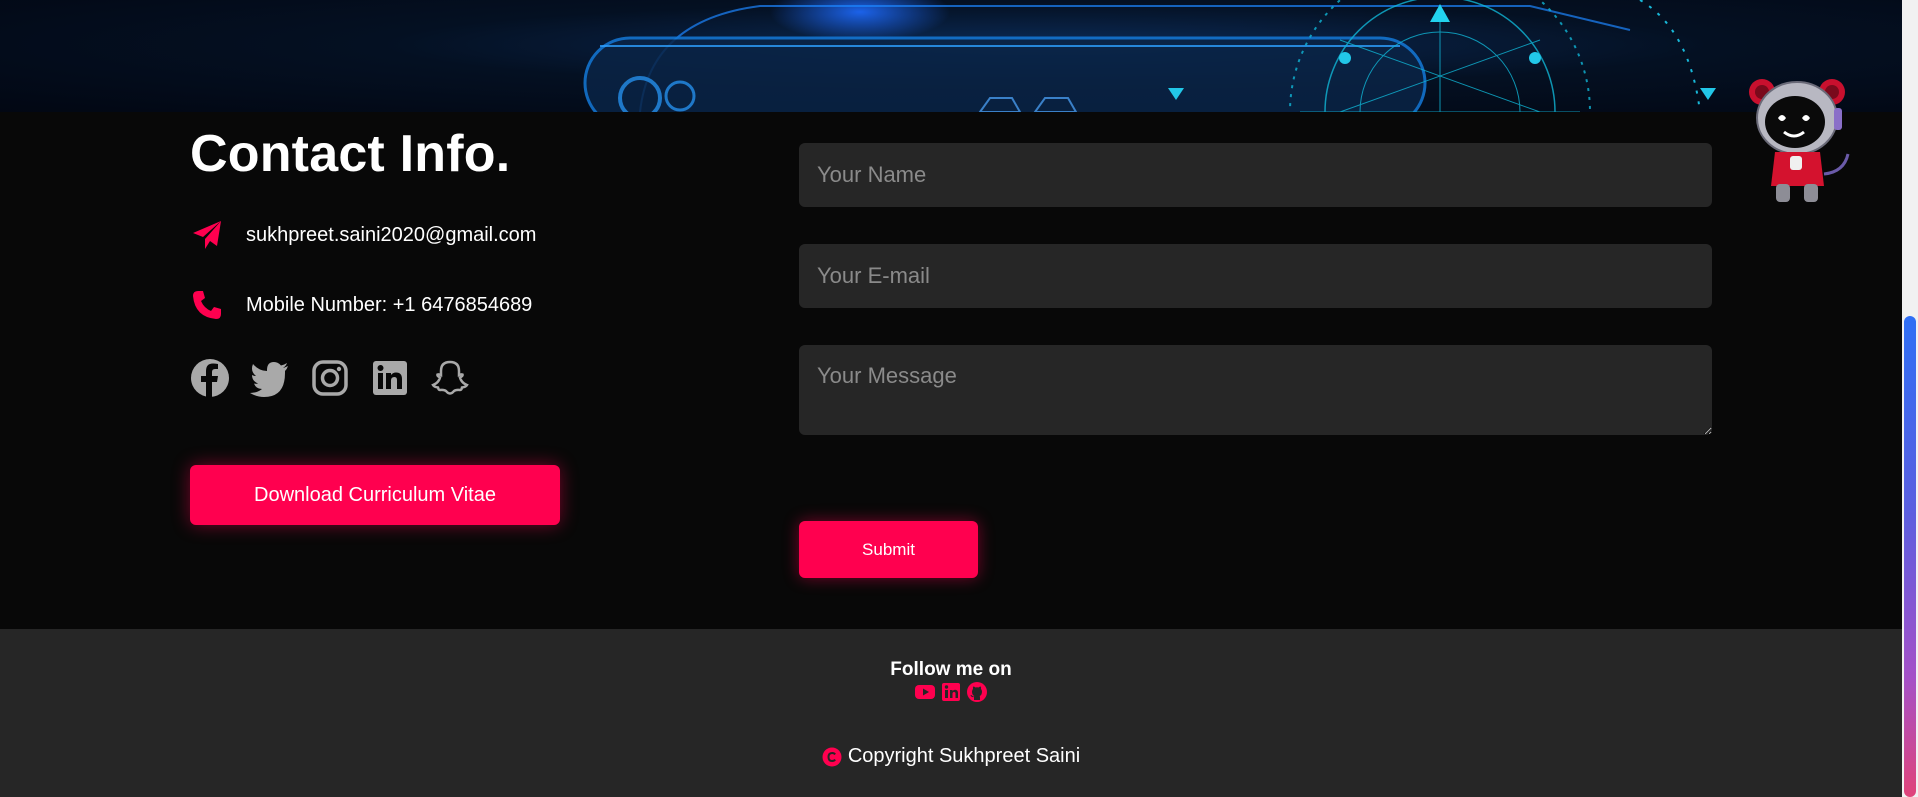 This screenshot has height=797, width=1918. I want to click on submit-button: Submit, so click(888, 549).